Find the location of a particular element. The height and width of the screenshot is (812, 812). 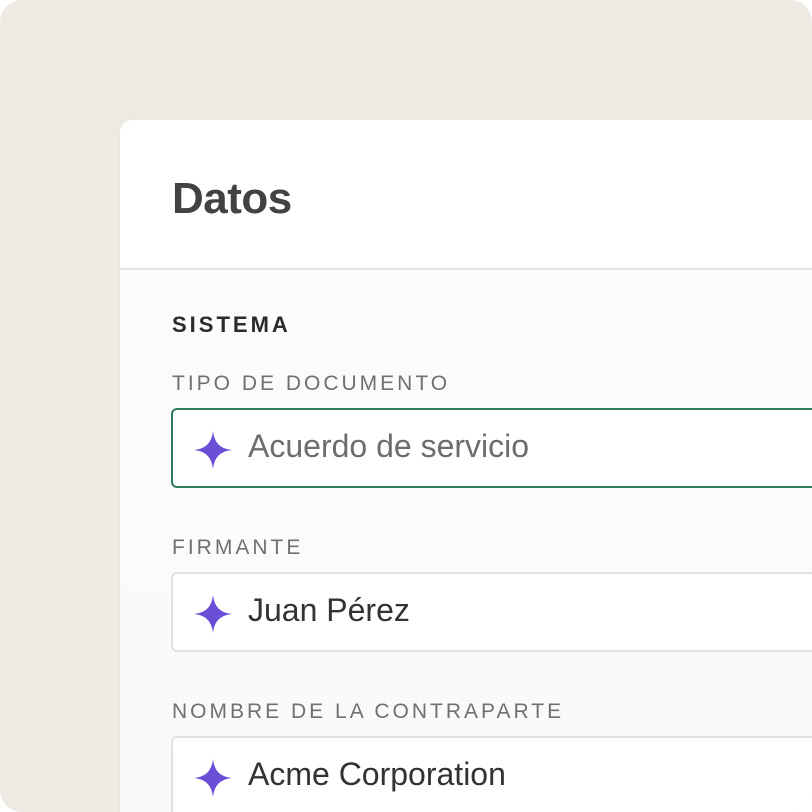

signer-value: Juan Pérez is located at coordinates (329, 610).